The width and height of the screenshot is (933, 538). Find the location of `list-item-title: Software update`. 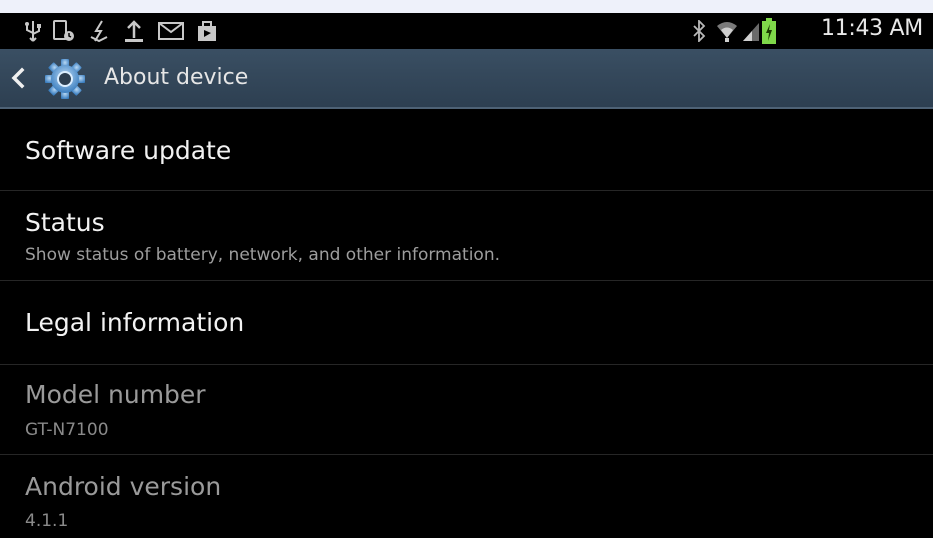

list-item-title: Software update is located at coordinates (128, 150).